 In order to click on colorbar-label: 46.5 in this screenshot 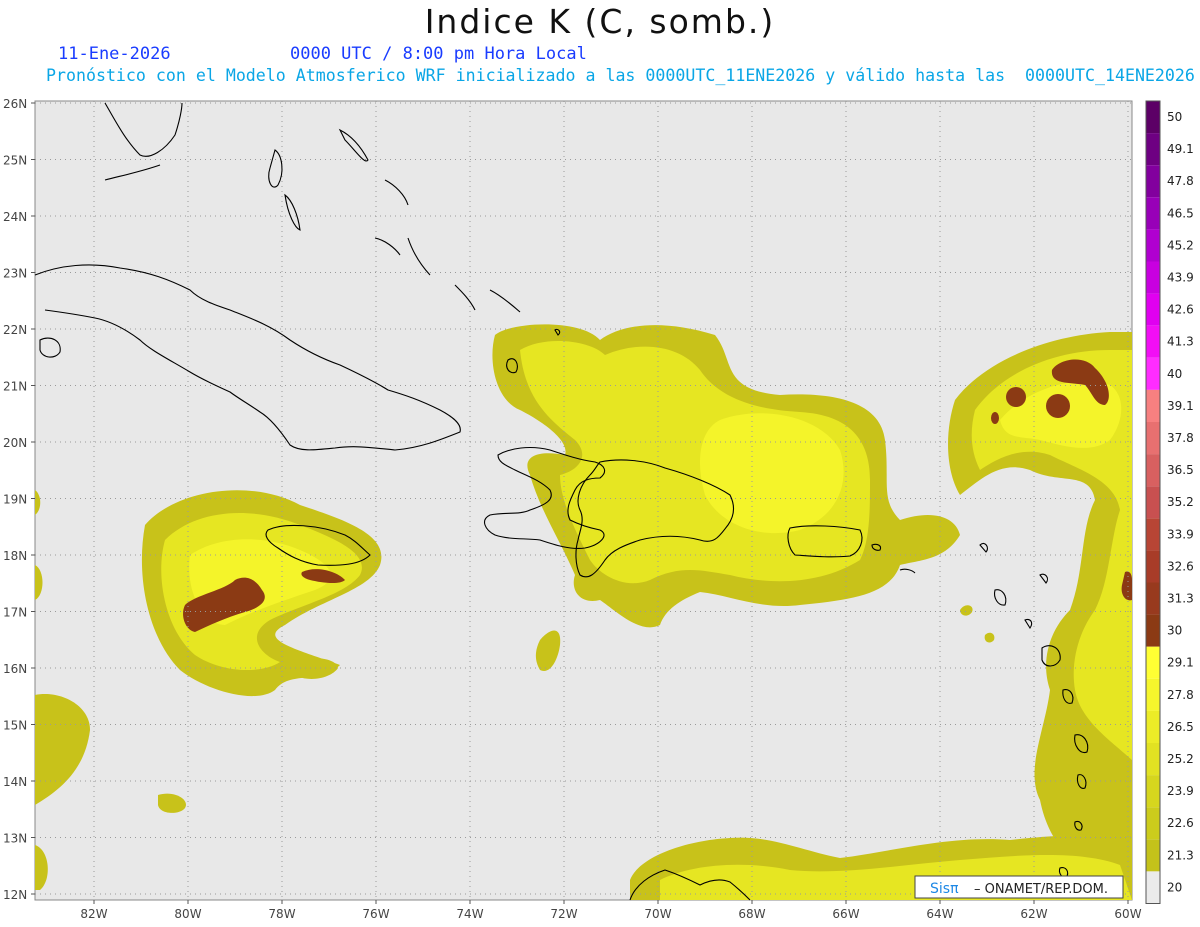, I will do `click(1180, 213)`.